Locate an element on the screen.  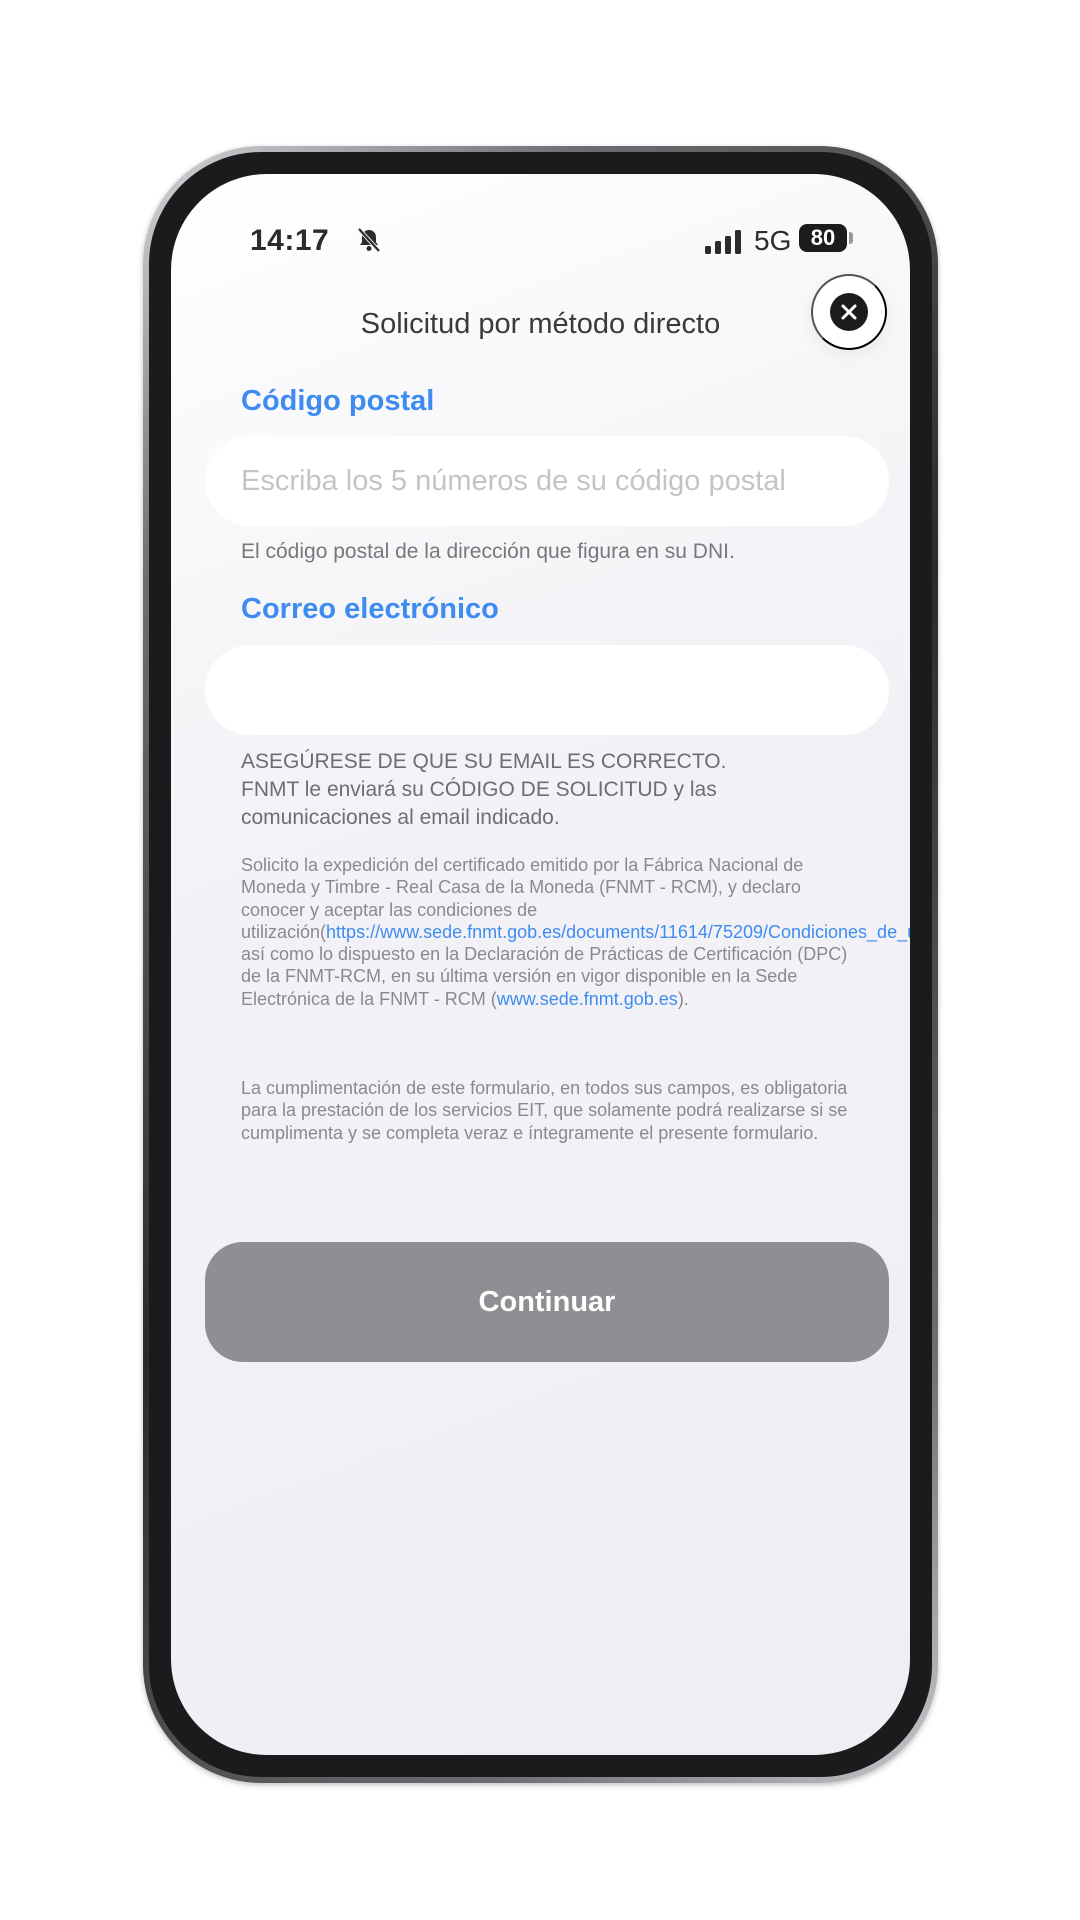
network-type: 5G is located at coordinates (773, 240).